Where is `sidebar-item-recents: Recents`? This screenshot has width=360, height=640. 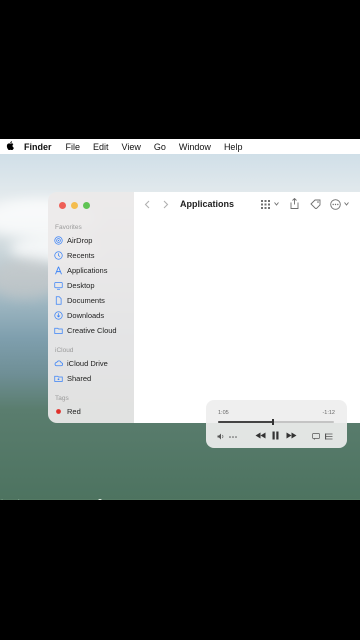 sidebar-item-recents: Recents is located at coordinates (74, 255).